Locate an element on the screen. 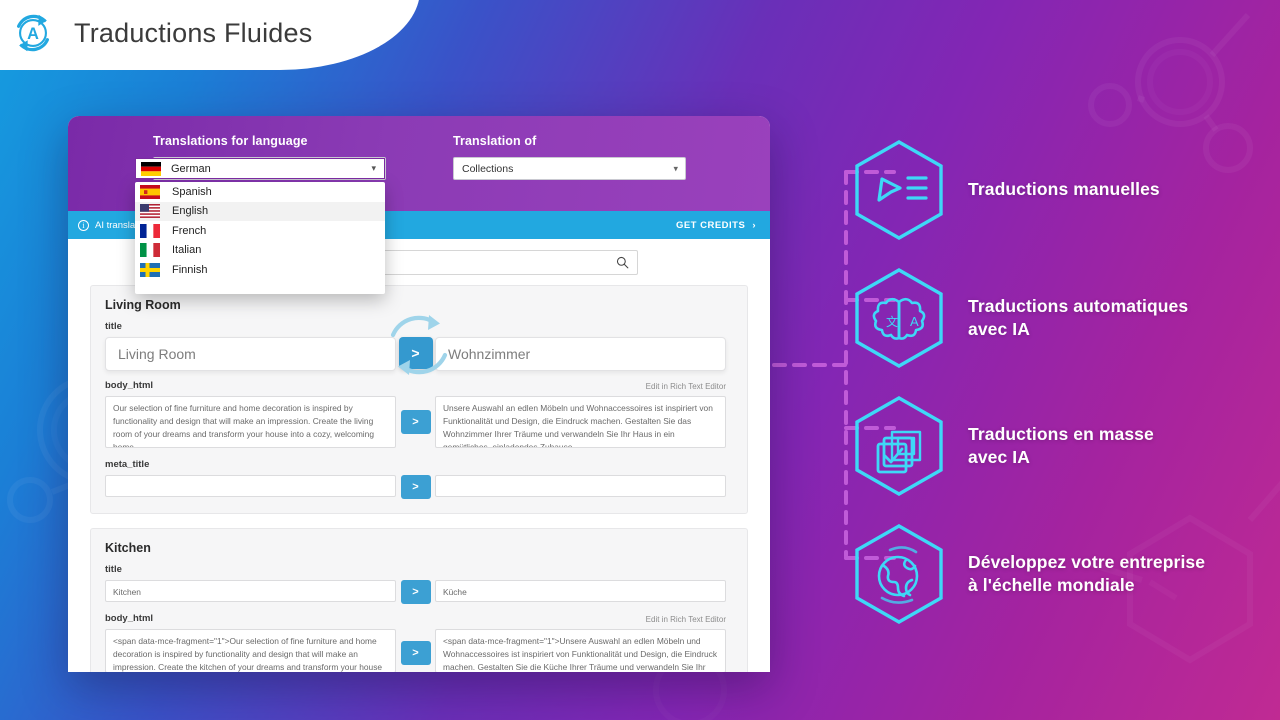 The height and width of the screenshot is (720, 1280). language-select-display: German ▾ is located at coordinates (260, 168).